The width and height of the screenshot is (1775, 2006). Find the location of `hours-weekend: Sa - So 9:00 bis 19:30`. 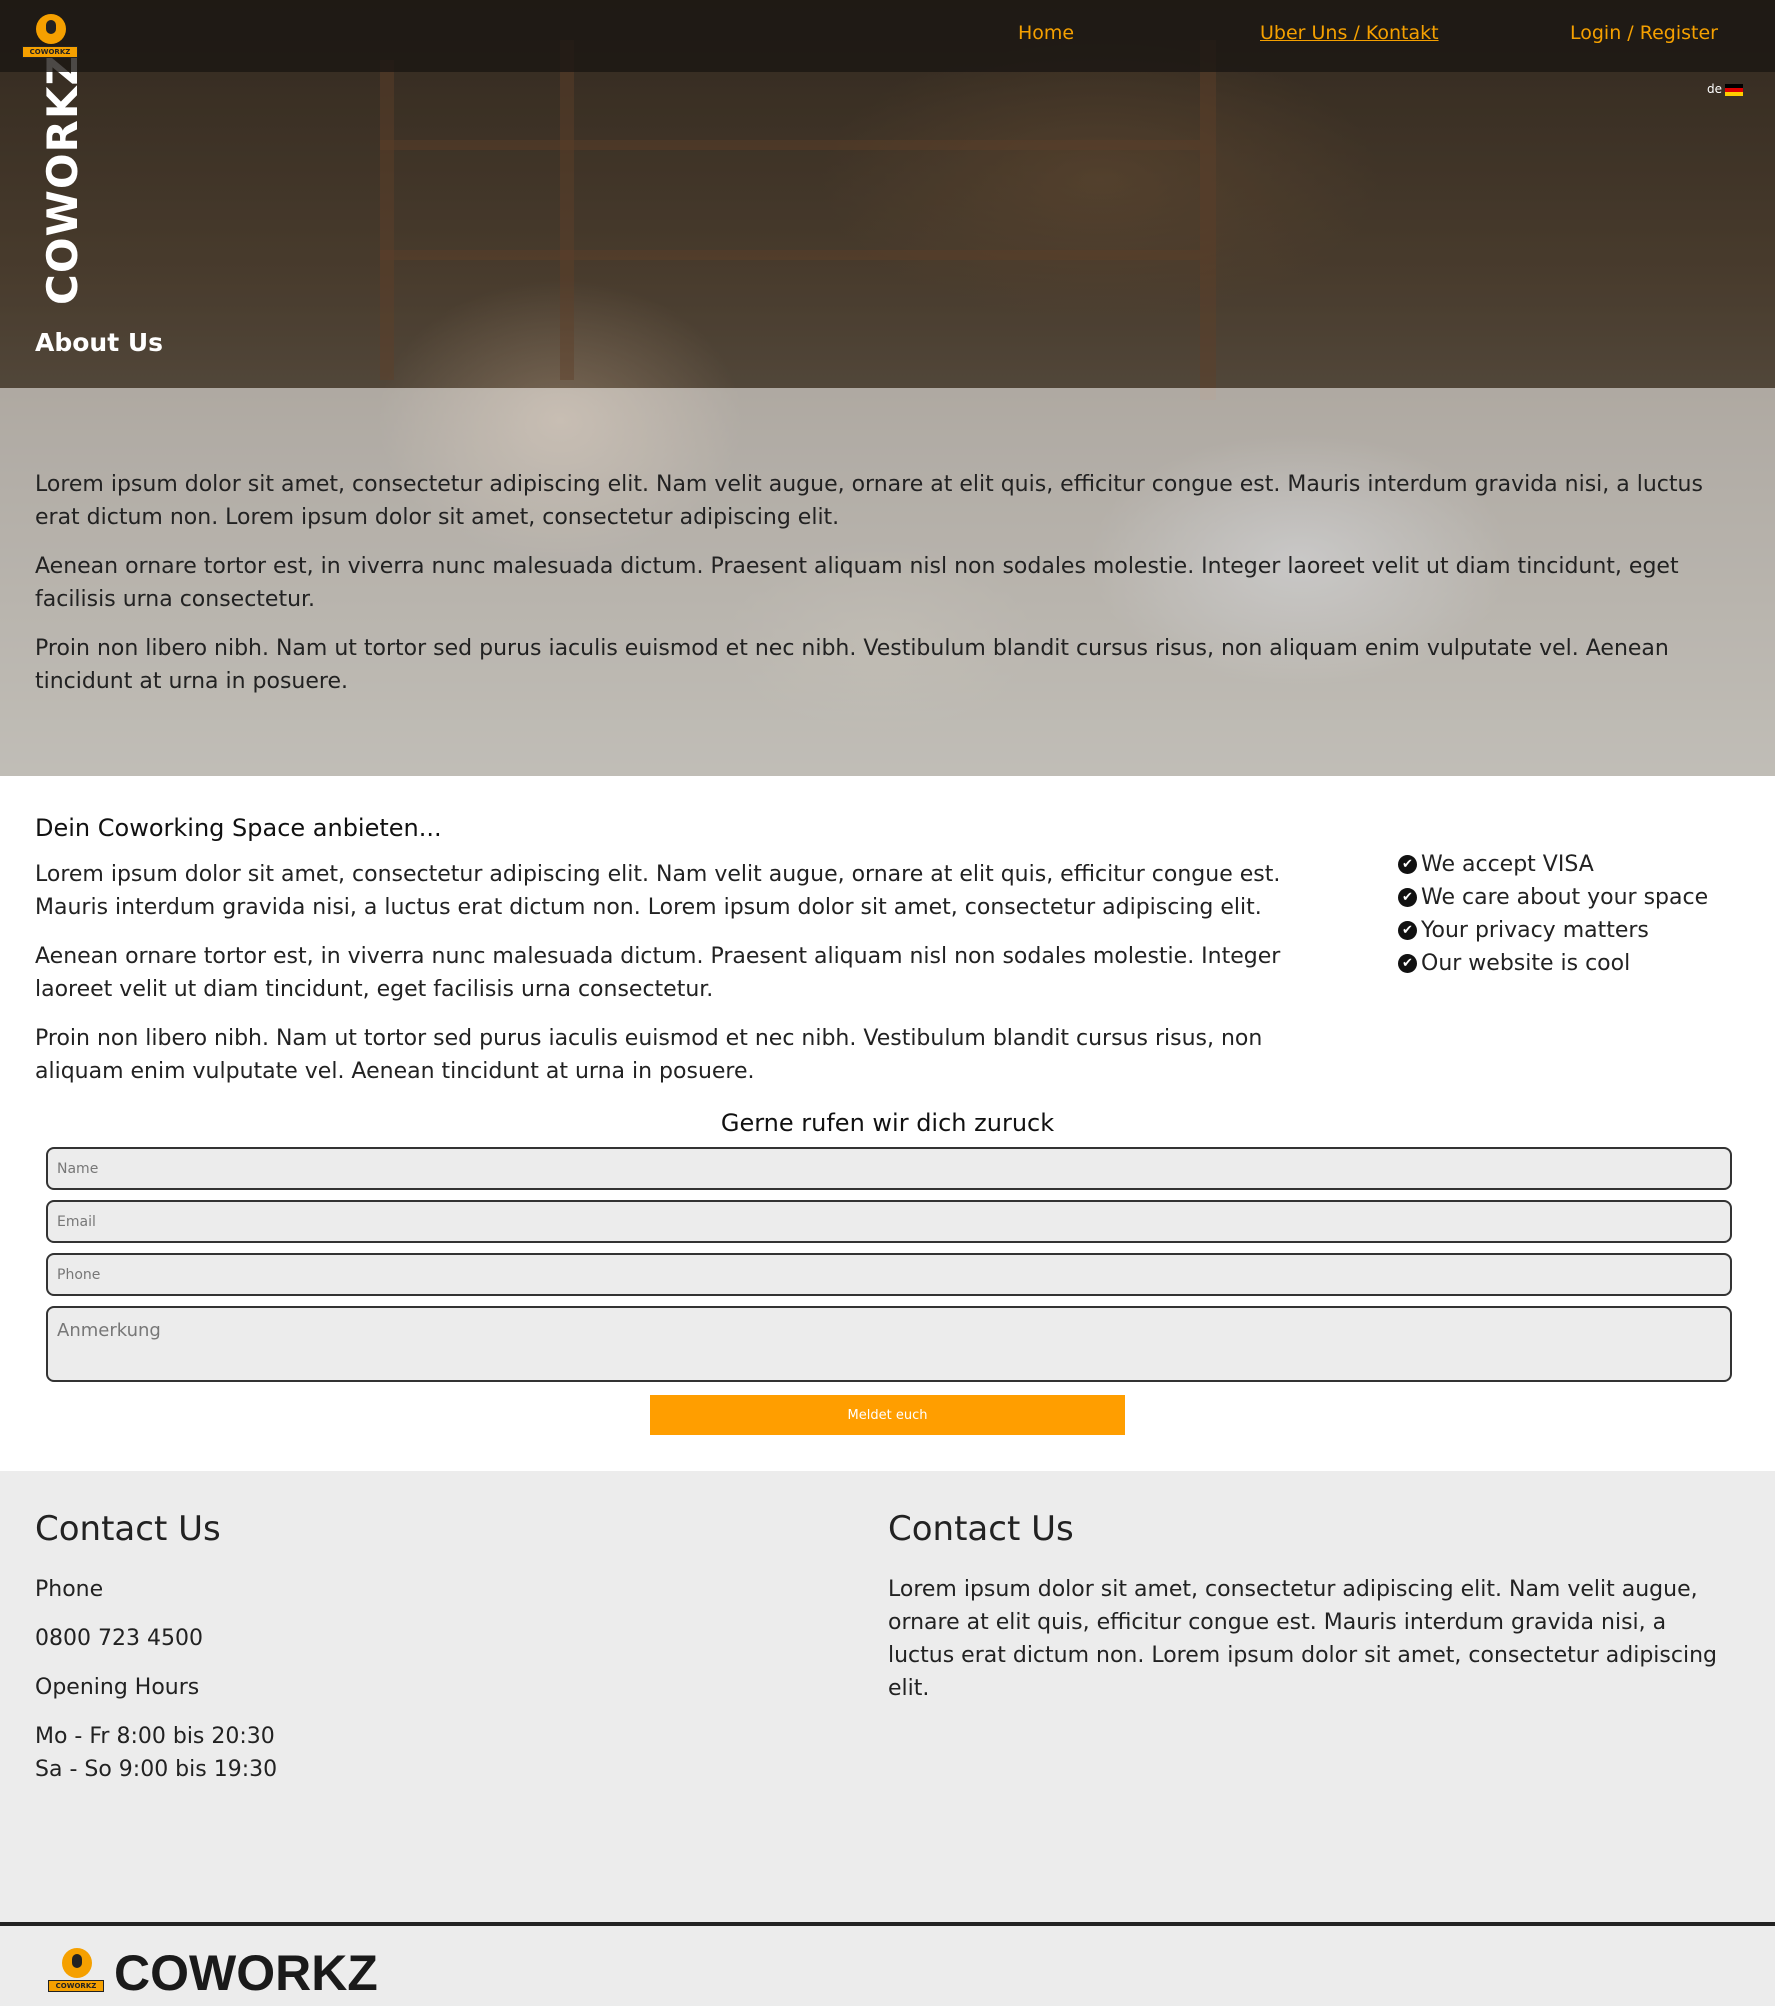

hours-weekend: Sa - So 9:00 bis 19:30 is located at coordinates (156, 1769).